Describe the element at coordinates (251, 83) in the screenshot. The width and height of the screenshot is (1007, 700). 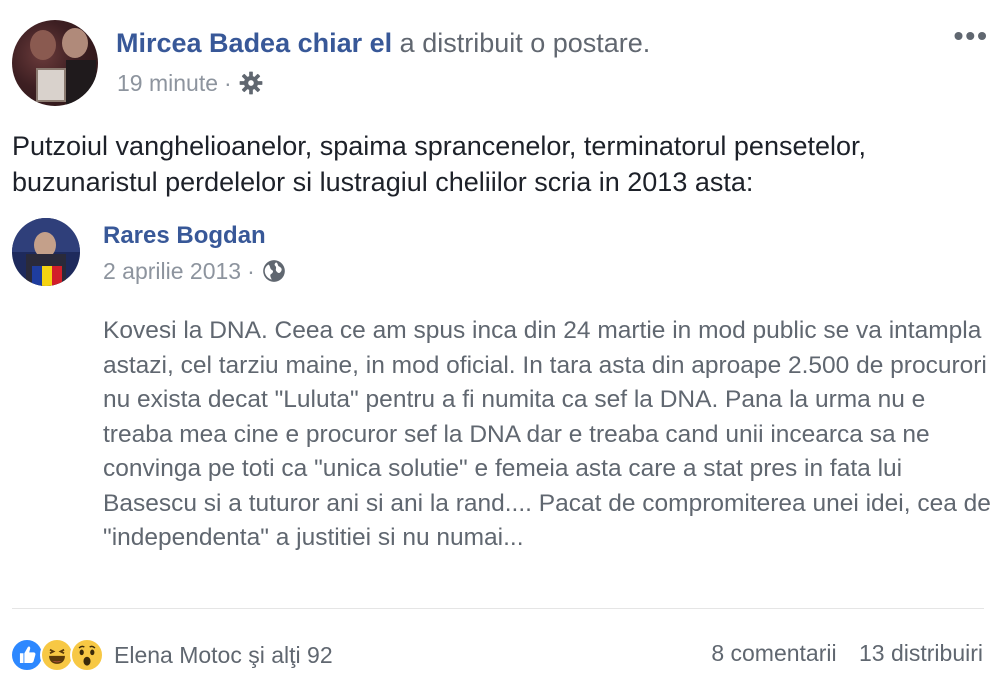
I see `gear-icon` at that location.